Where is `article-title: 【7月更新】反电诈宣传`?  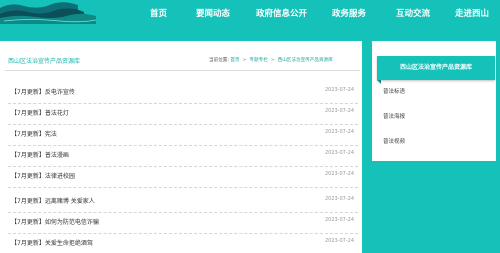 article-title: 【7月更新】反电诈宣传 is located at coordinates (43, 91).